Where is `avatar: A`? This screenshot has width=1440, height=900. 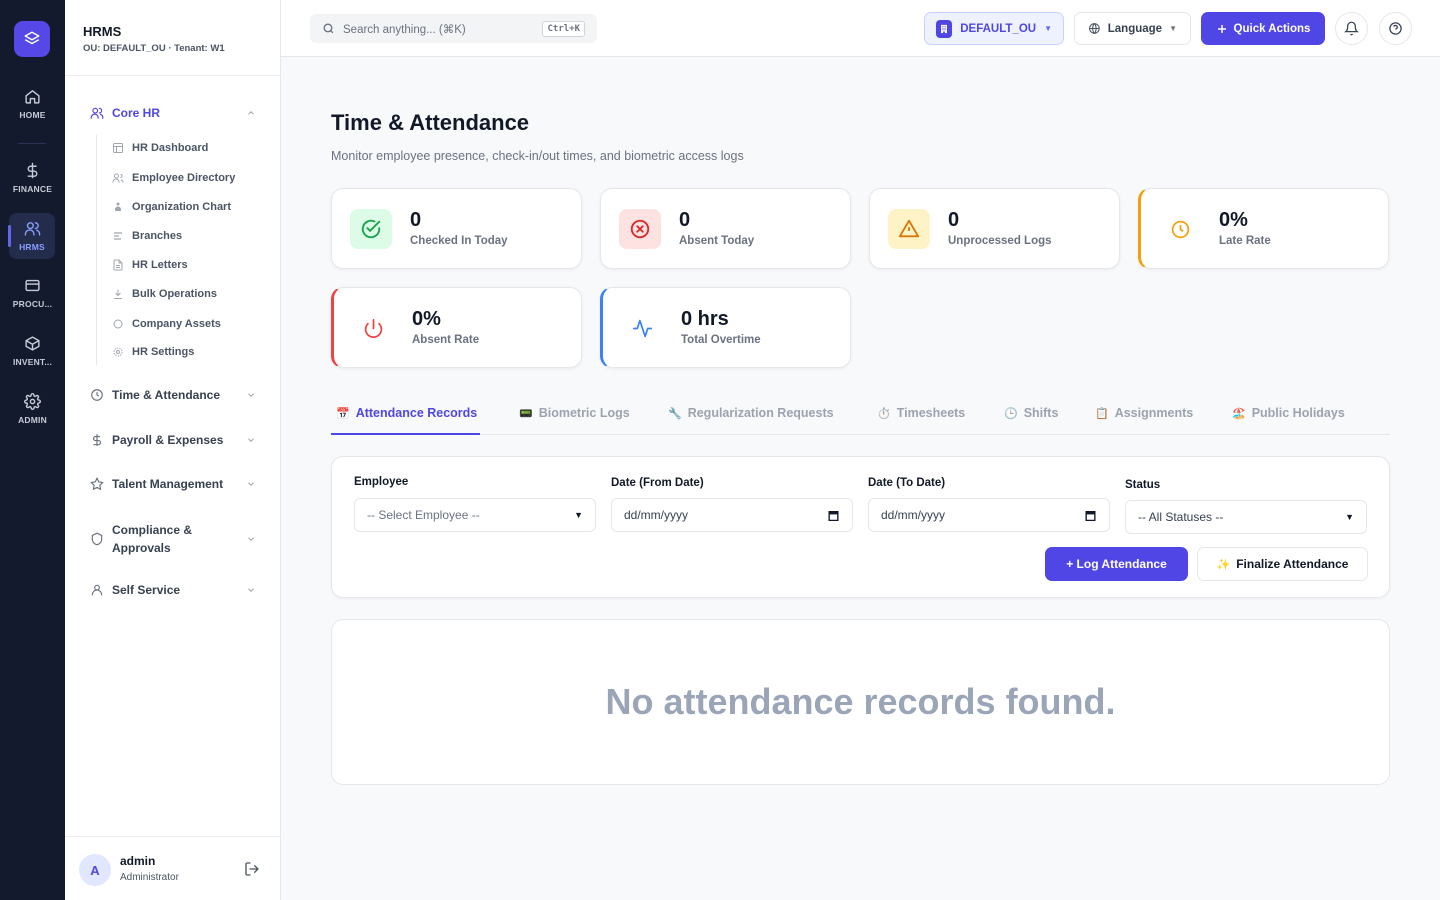 avatar: A is located at coordinates (95, 870).